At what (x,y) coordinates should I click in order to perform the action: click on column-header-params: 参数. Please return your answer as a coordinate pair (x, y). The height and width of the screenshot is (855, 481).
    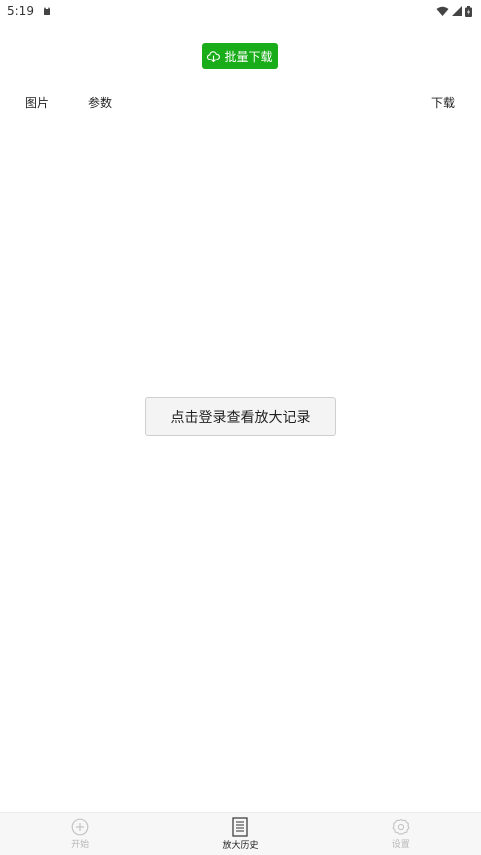
    Looking at the image, I should click on (100, 103).